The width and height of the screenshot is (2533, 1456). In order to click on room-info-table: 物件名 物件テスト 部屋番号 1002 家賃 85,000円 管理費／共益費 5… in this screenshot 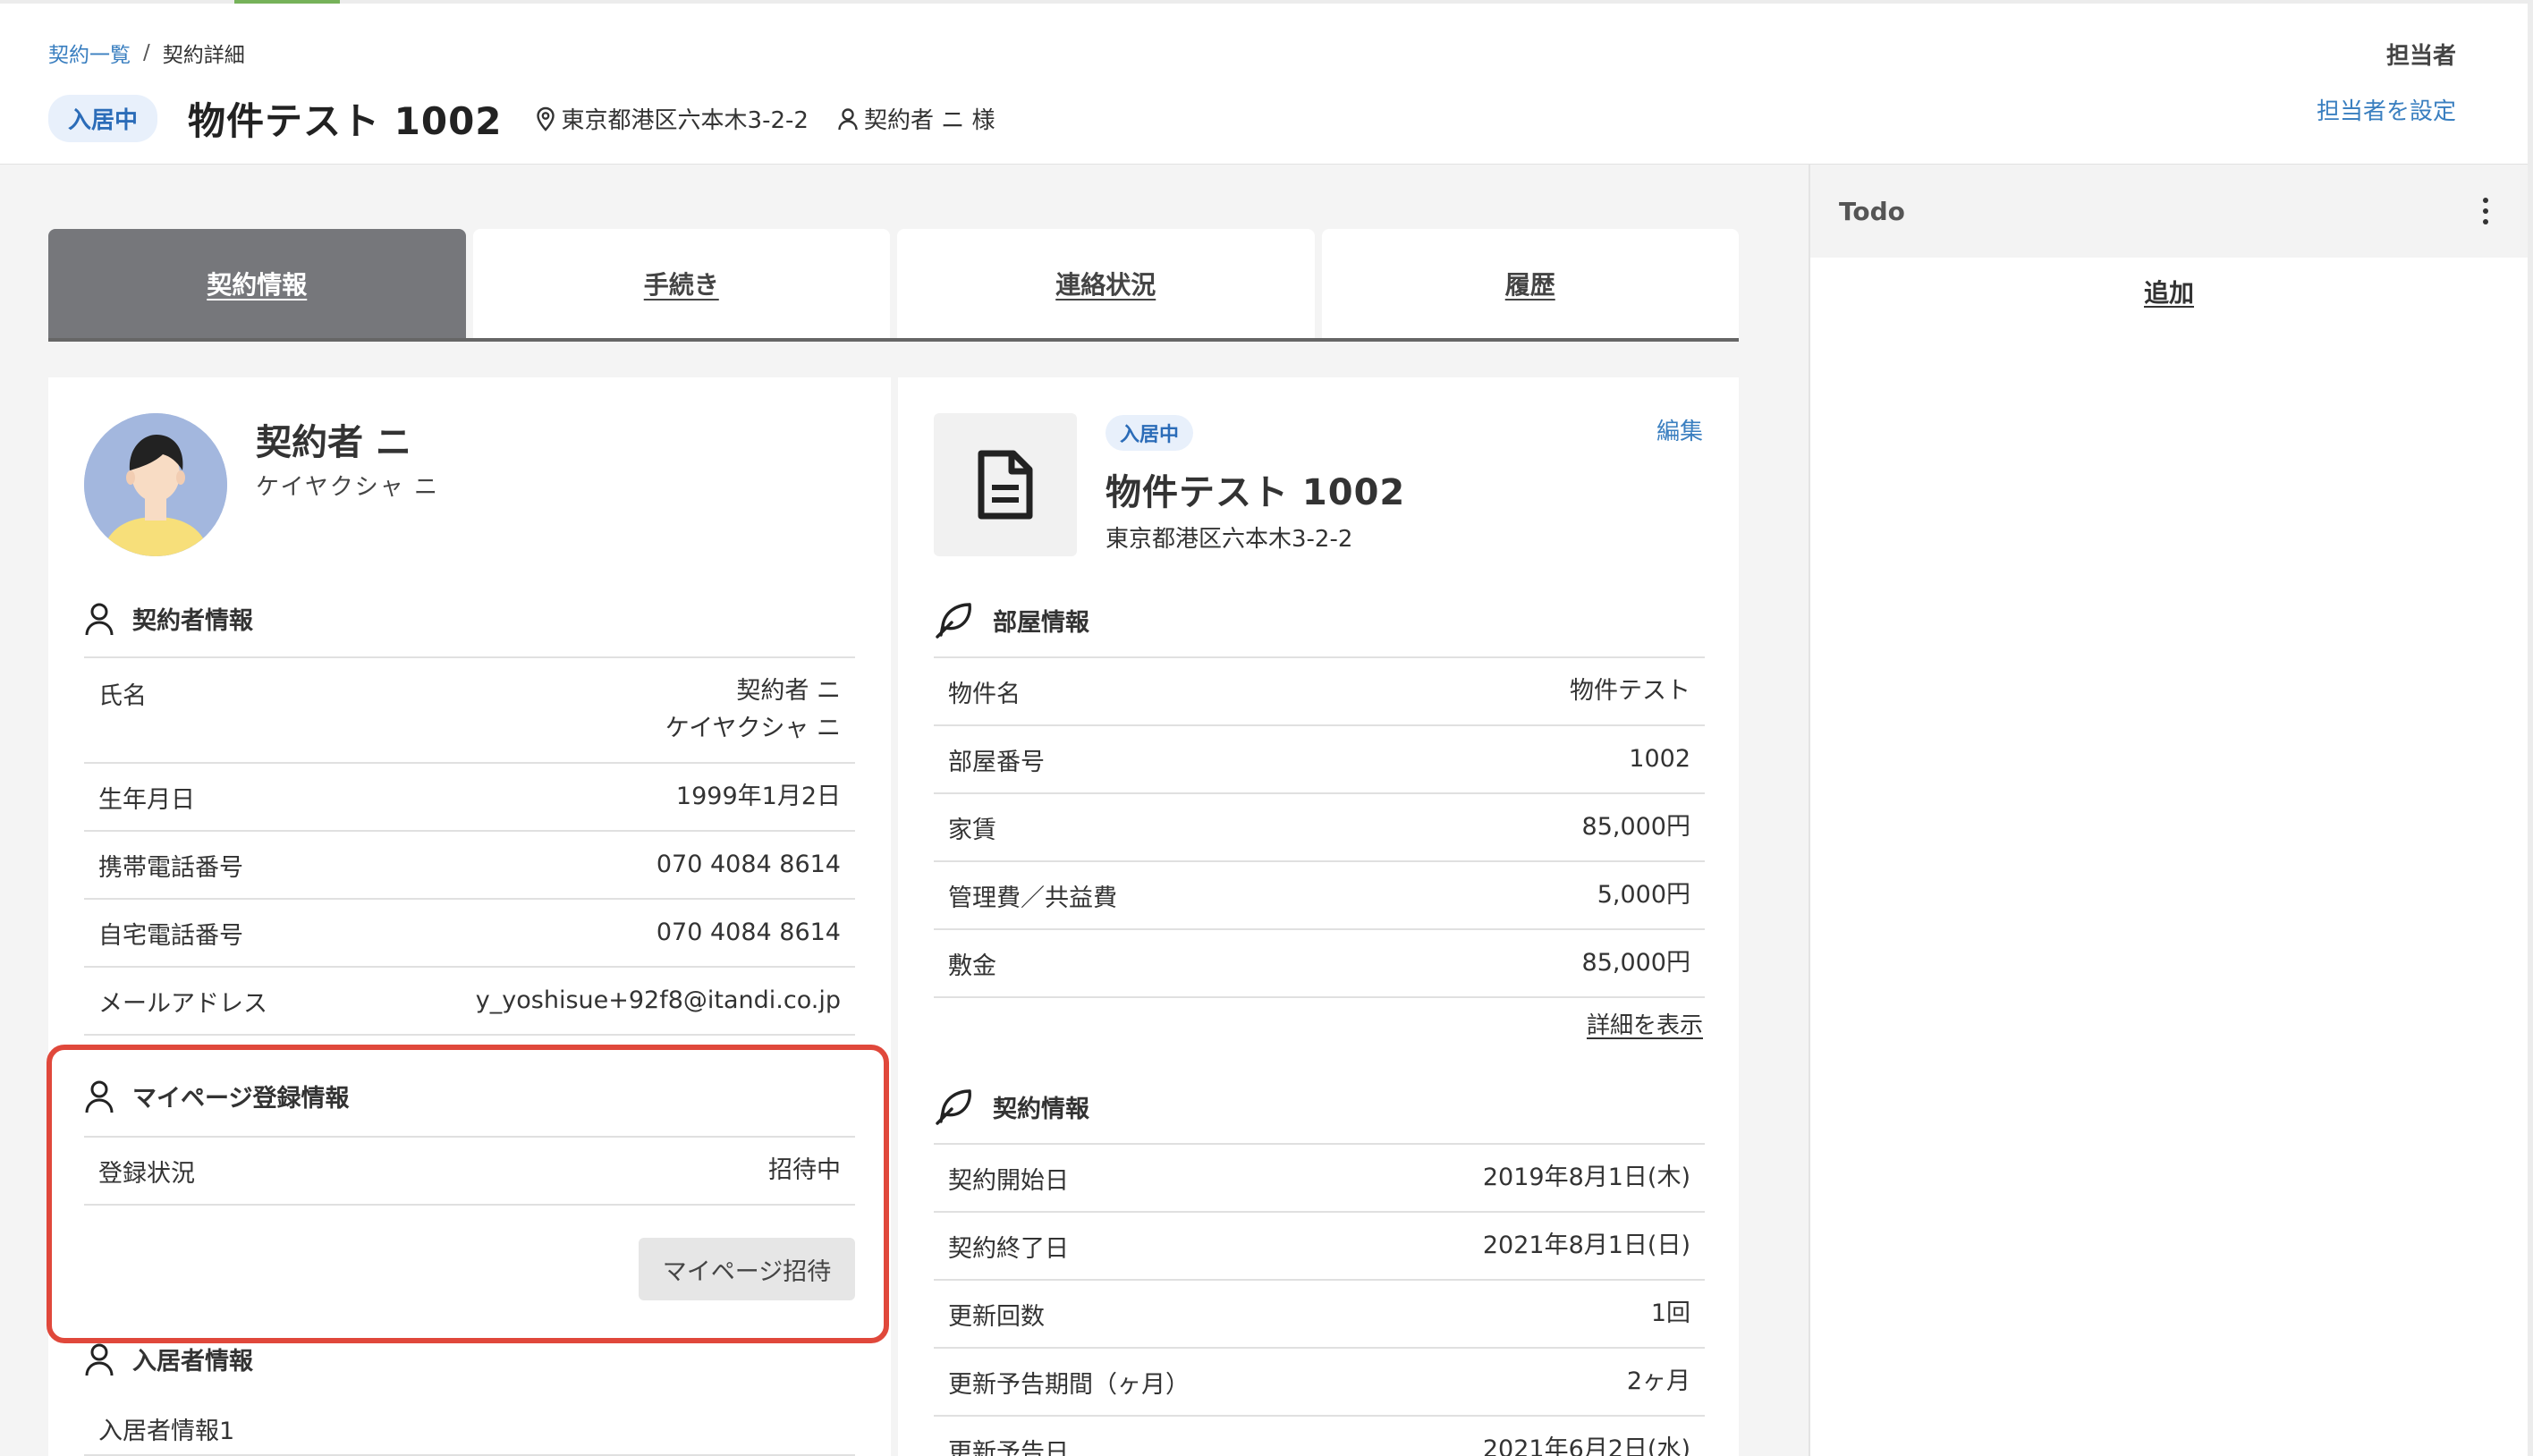, I will do `click(1319, 827)`.